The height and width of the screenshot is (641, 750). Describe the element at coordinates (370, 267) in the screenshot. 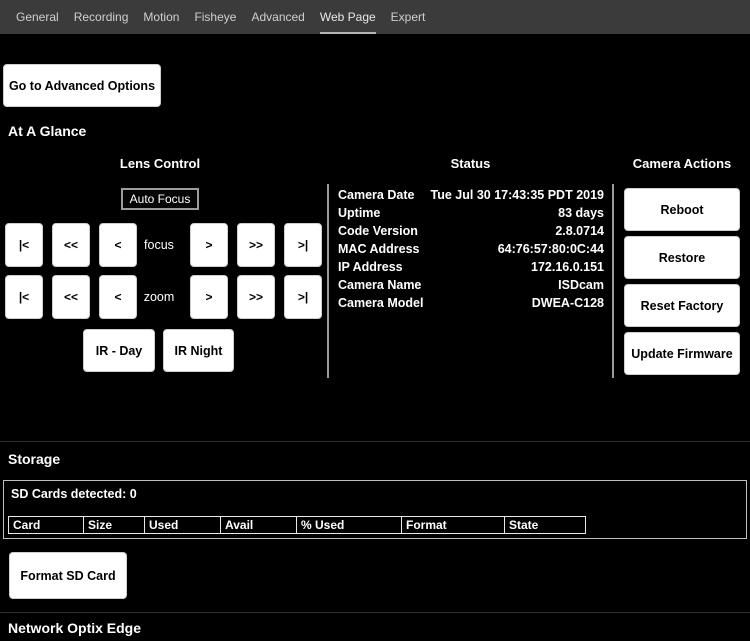

I see `status-label: IP Address` at that location.